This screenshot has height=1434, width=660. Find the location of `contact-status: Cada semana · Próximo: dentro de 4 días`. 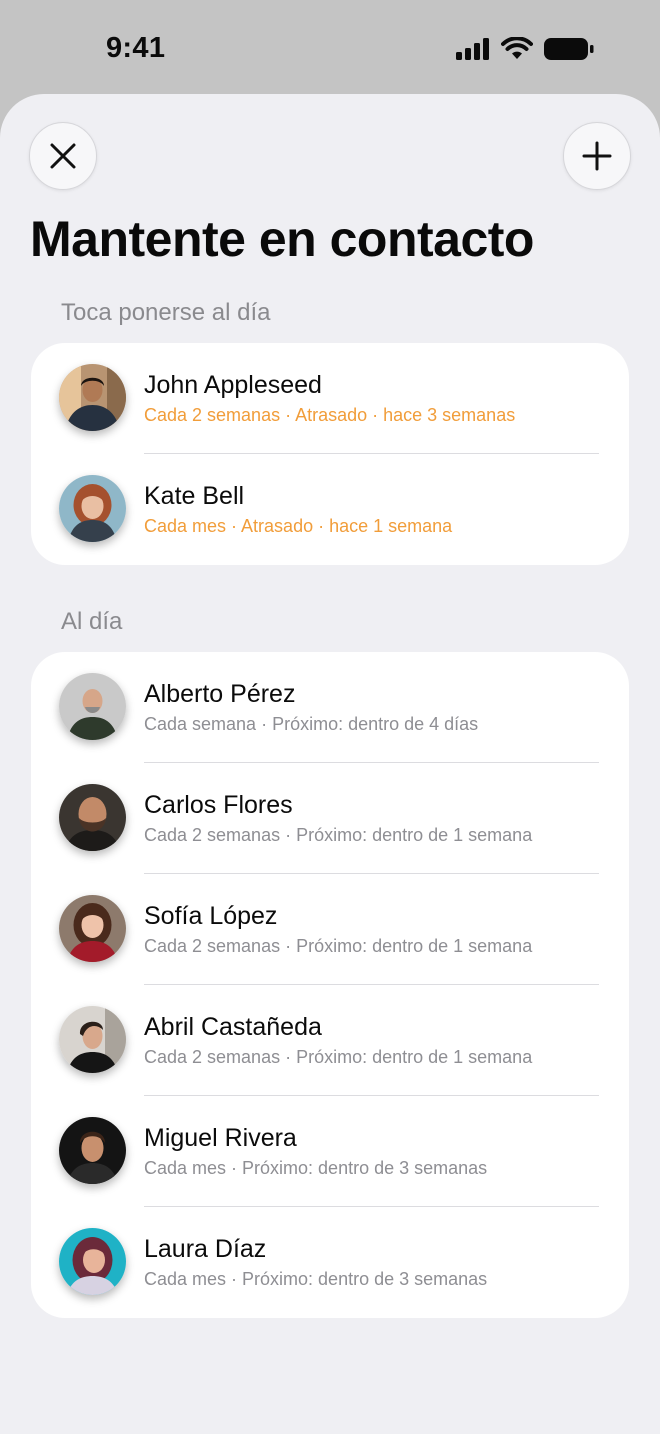

contact-status: Cada semana · Próximo: dentro de 4 días is located at coordinates (311, 724).